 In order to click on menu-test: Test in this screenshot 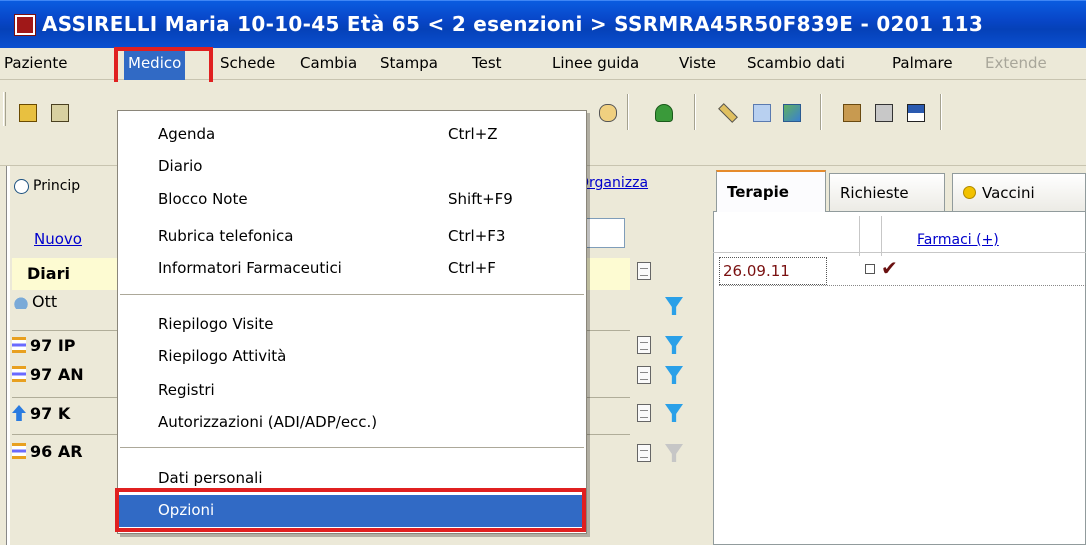, I will do `click(487, 63)`.